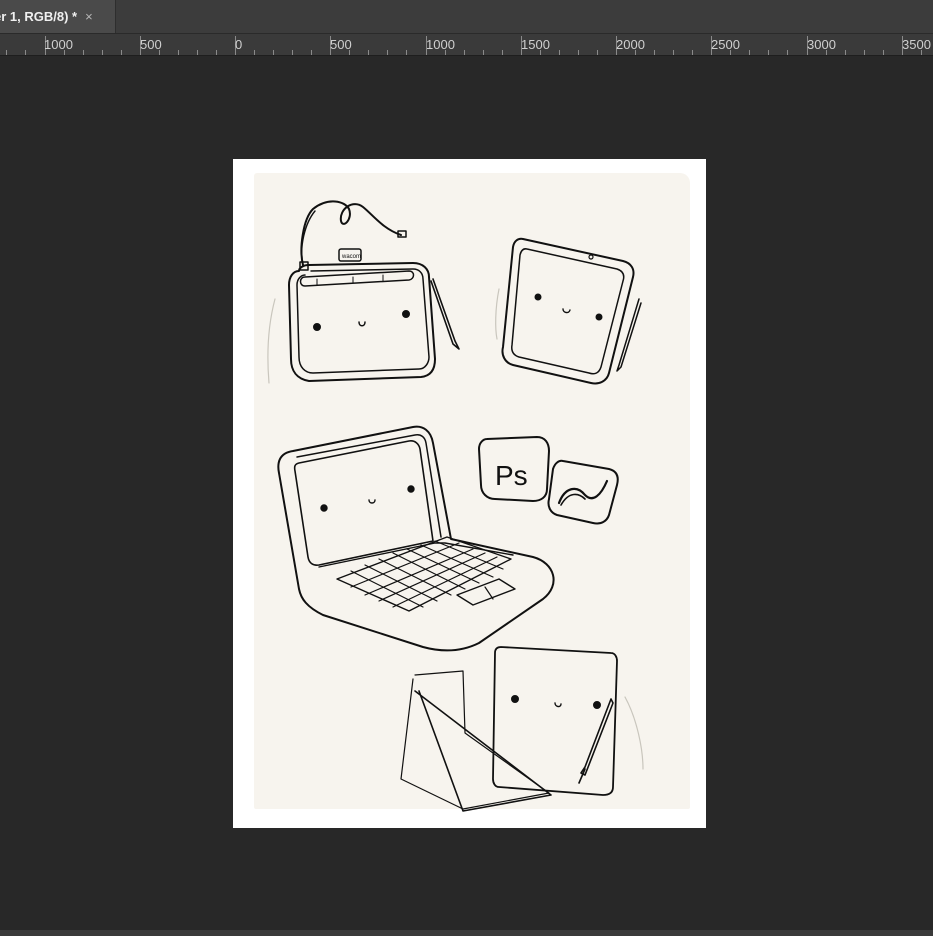  What do you see at coordinates (509, 729) in the screenshot?
I see `notebook-illustration` at bounding box center [509, 729].